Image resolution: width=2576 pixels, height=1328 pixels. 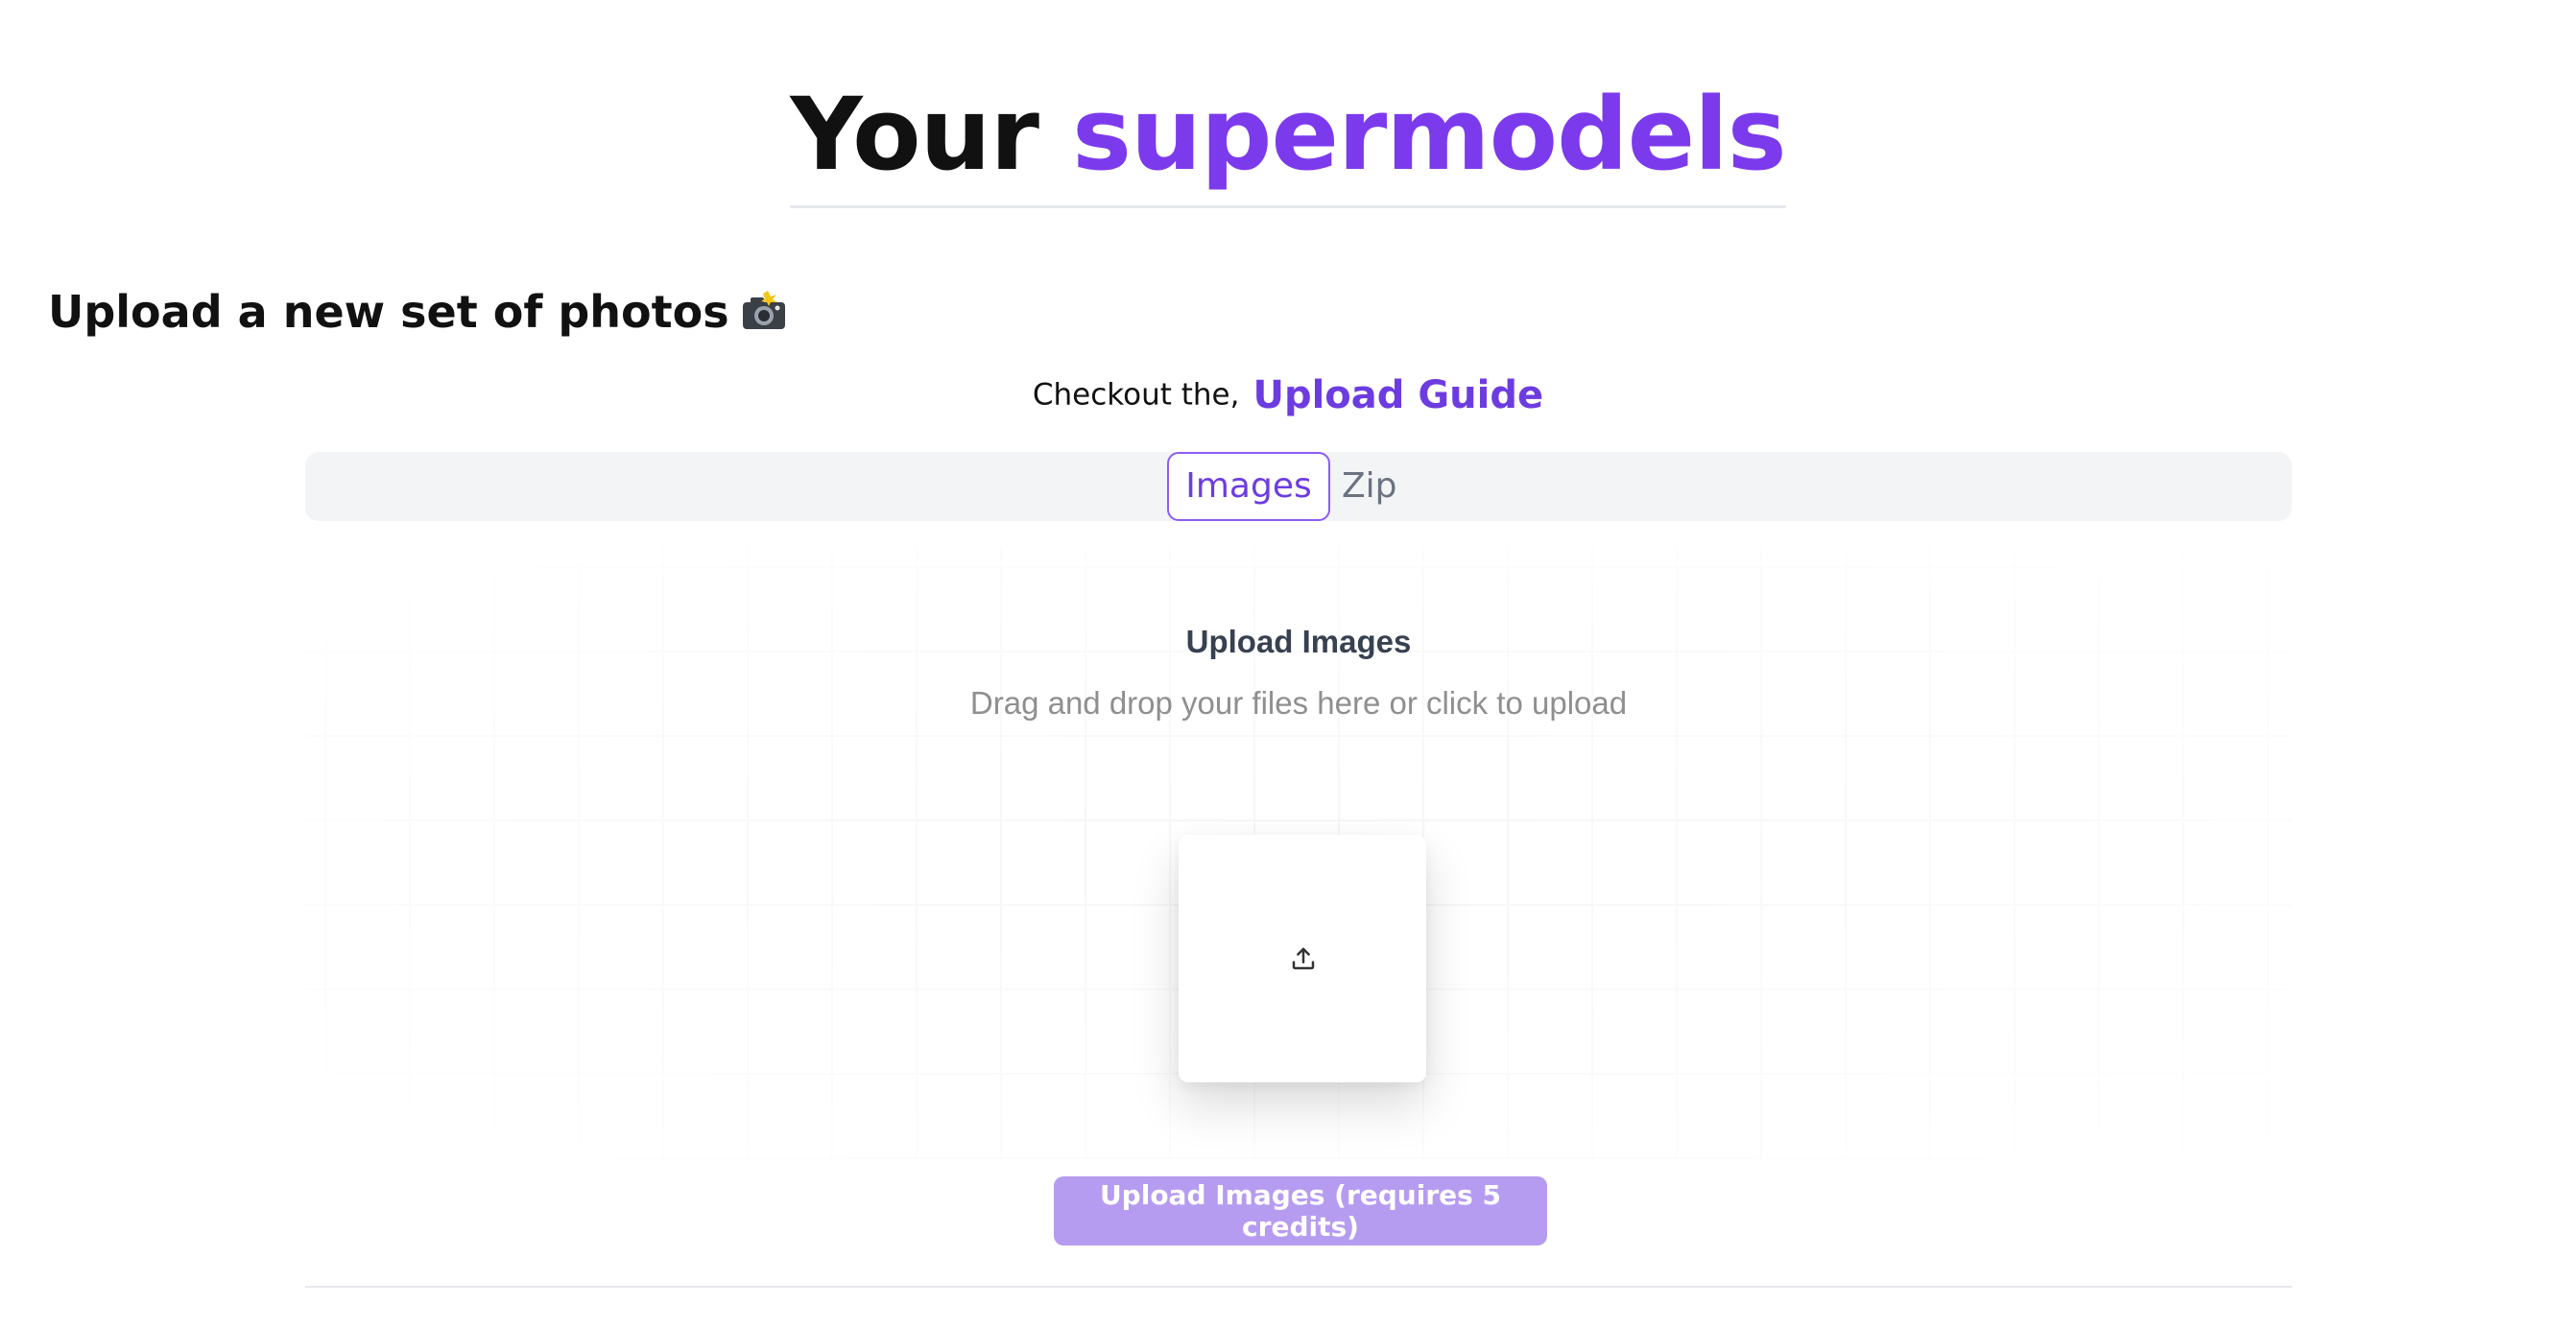 What do you see at coordinates (1429, 135) in the screenshot?
I see `page-title-accent: supermodels` at bounding box center [1429, 135].